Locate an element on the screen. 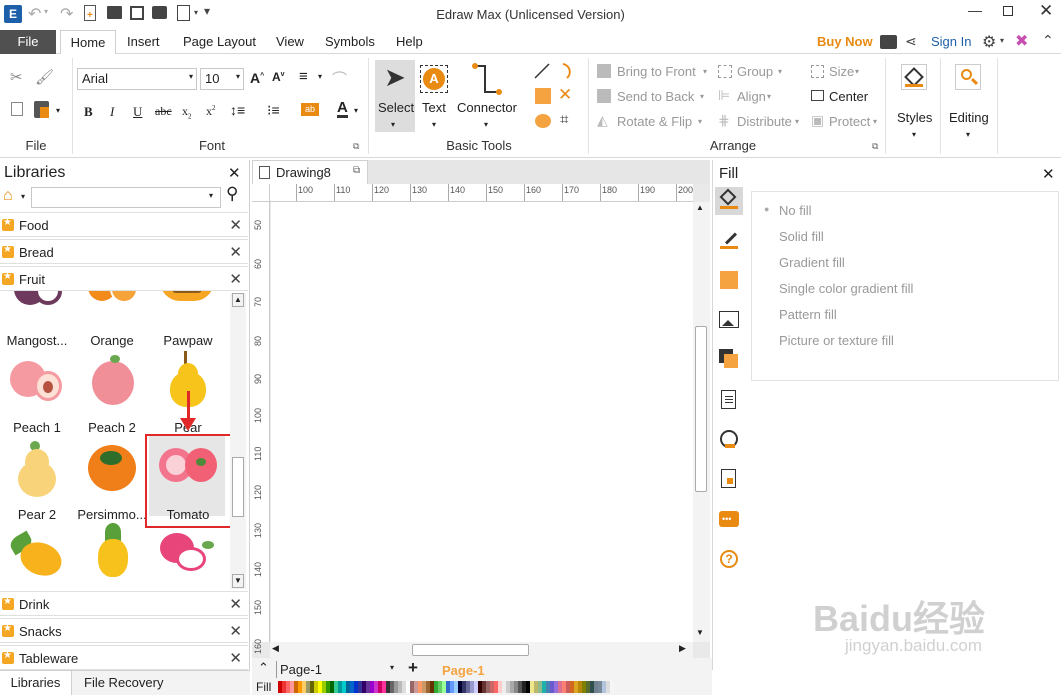 Image resolution: width=1061 pixels, height=695 pixels. cart-icon is located at coordinates (888, 42).